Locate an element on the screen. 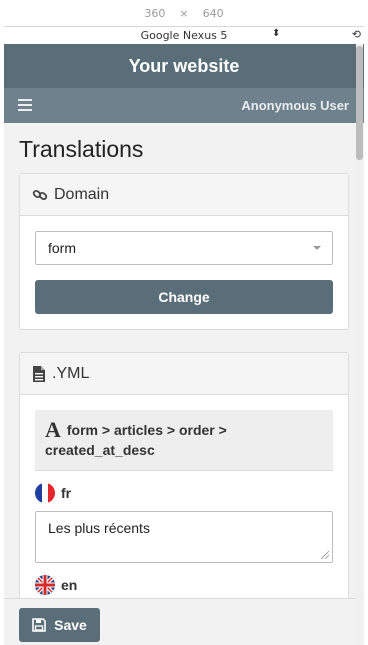 This screenshot has width=368, height=645. save-label: Save is located at coordinates (70, 625).